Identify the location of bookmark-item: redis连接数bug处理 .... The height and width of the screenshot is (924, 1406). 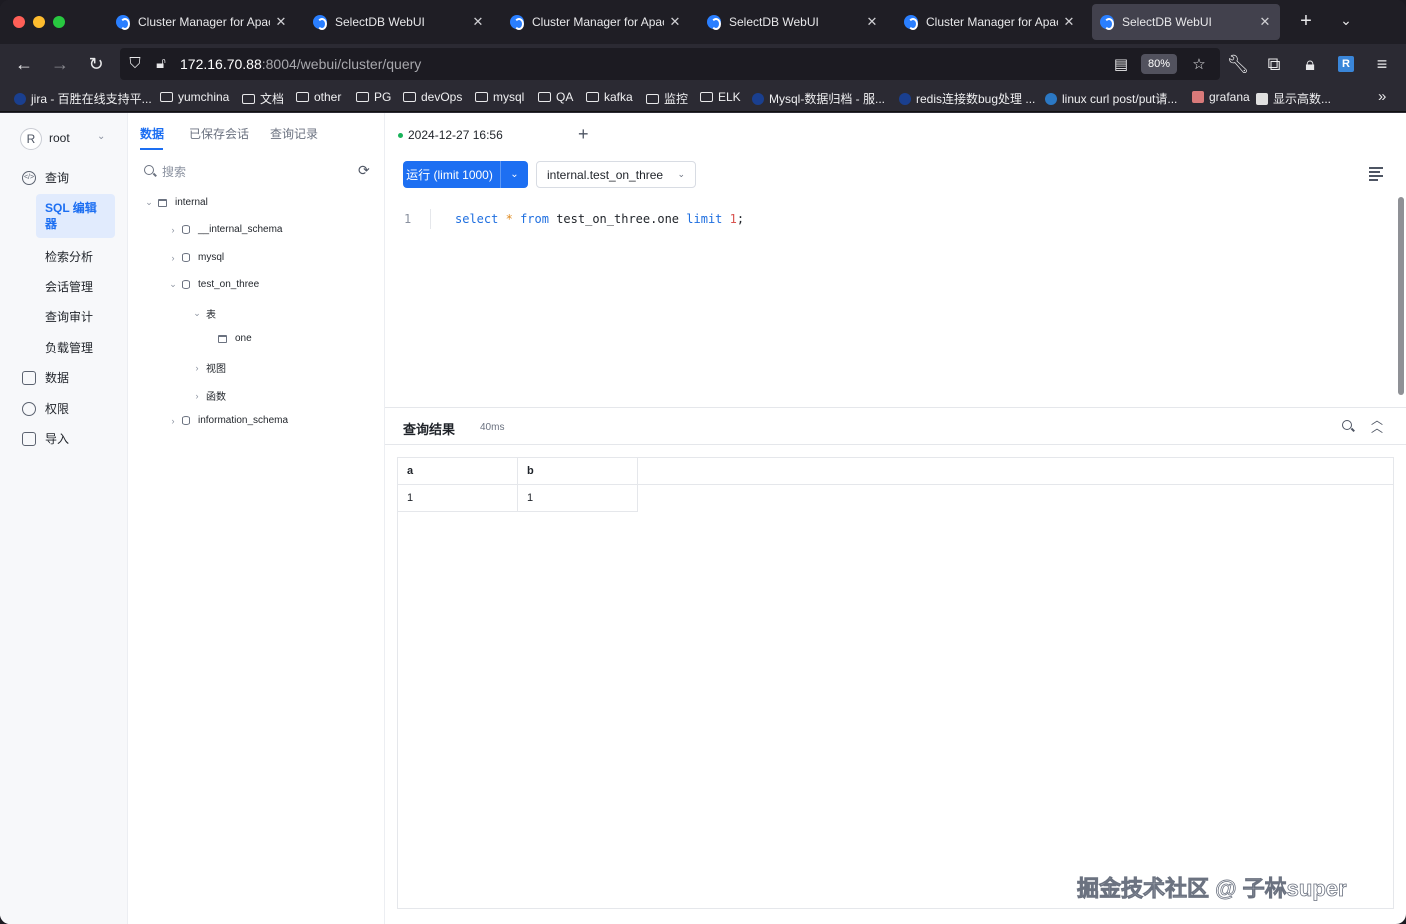
(967, 98).